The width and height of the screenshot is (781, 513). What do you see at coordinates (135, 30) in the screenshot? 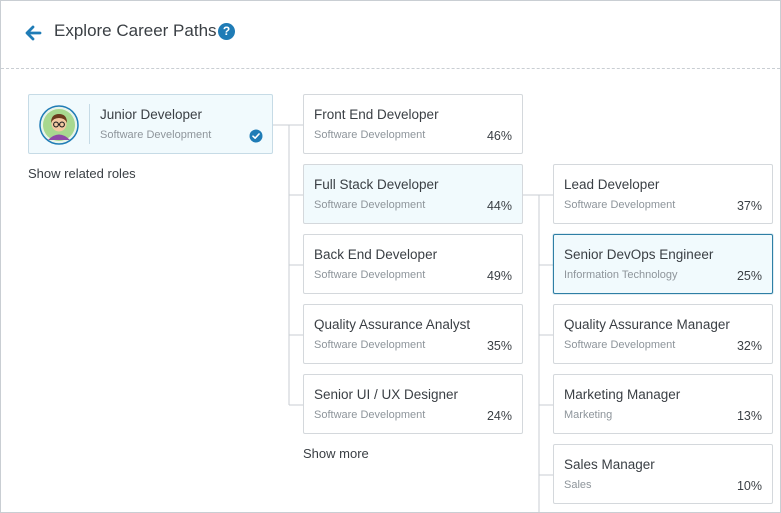
I see `page-title: Explore Career Paths` at bounding box center [135, 30].